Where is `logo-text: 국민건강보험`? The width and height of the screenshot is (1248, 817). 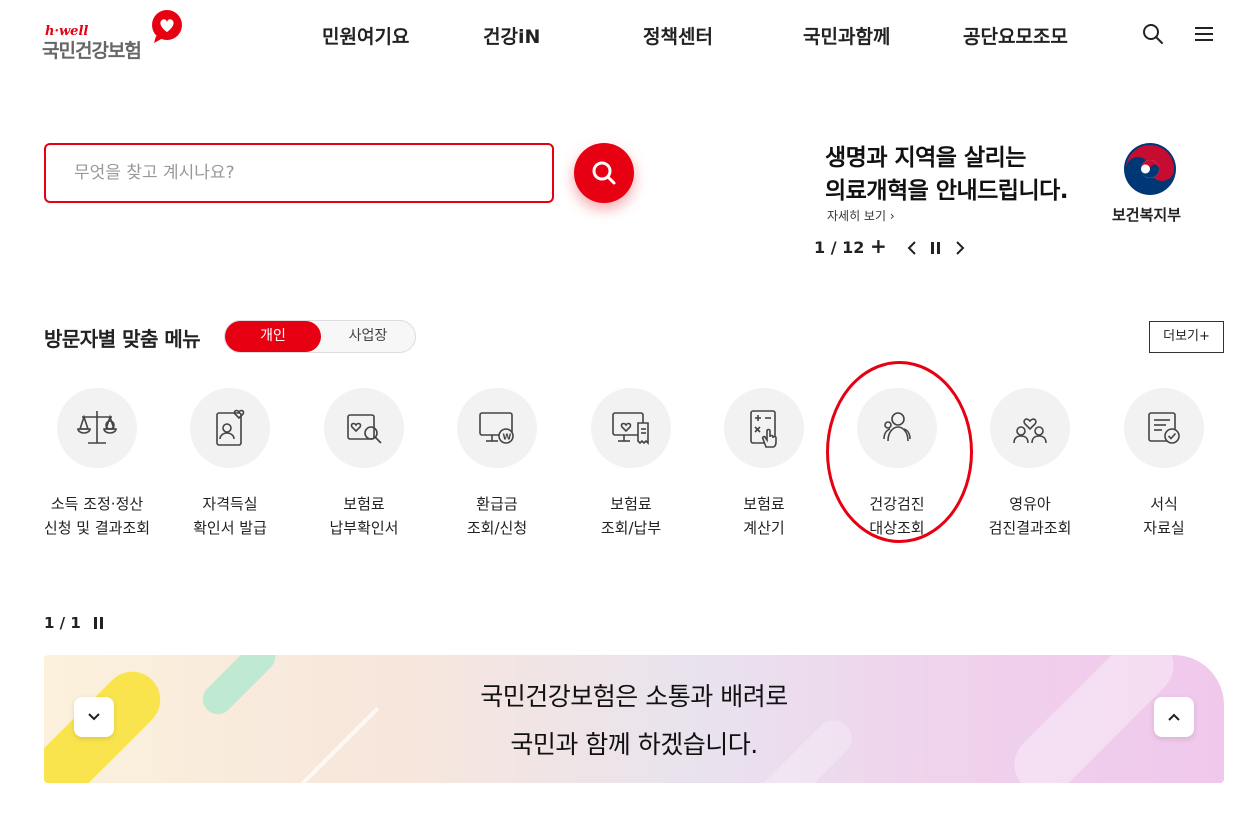
logo-text: 국민건강보험 is located at coordinates (92, 51).